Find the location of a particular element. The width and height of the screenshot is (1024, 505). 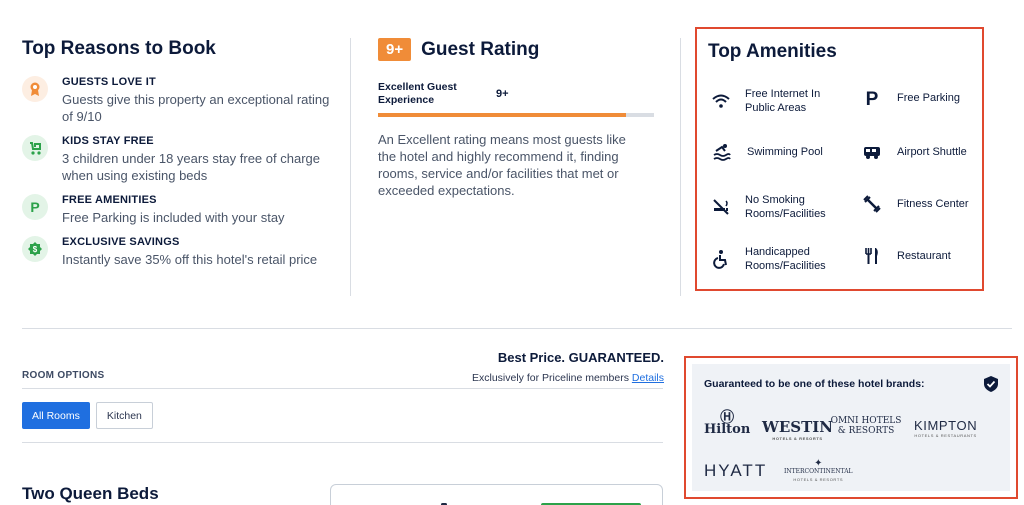

amenity-item: Airport Shuttle is located at coordinates (914, 152).